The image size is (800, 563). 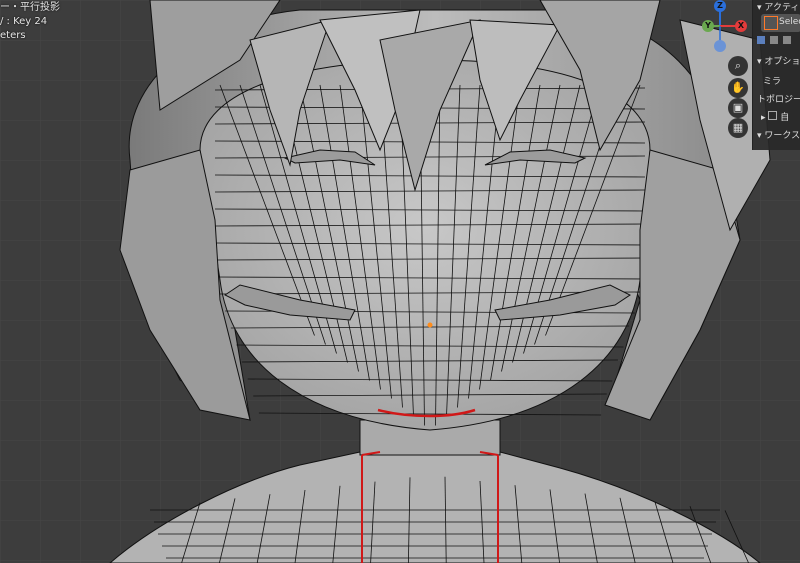 What do you see at coordinates (773, 115) in the screenshot?
I see `auto-checkbox` at bounding box center [773, 115].